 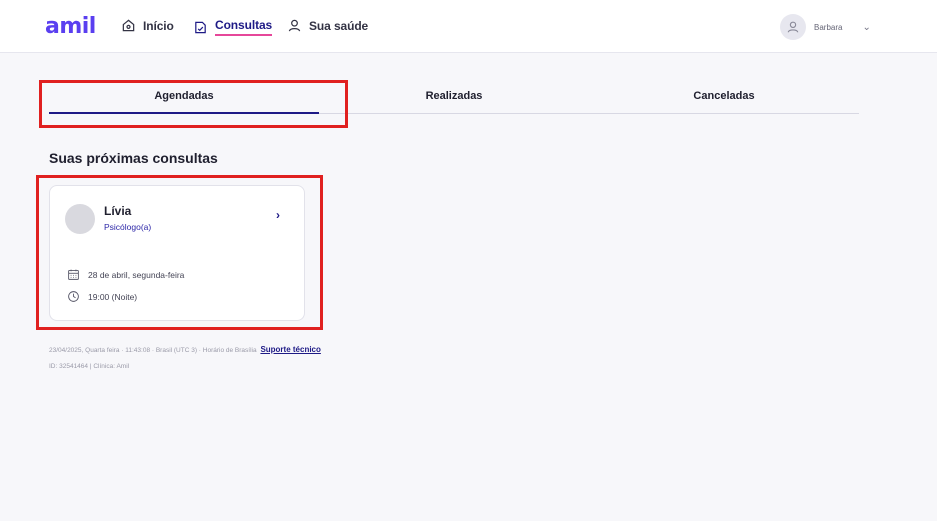 What do you see at coordinates (184, 96) in the screenshot?
I see `tab-agendadas: Agendadas` at bounding box center [184, 96].